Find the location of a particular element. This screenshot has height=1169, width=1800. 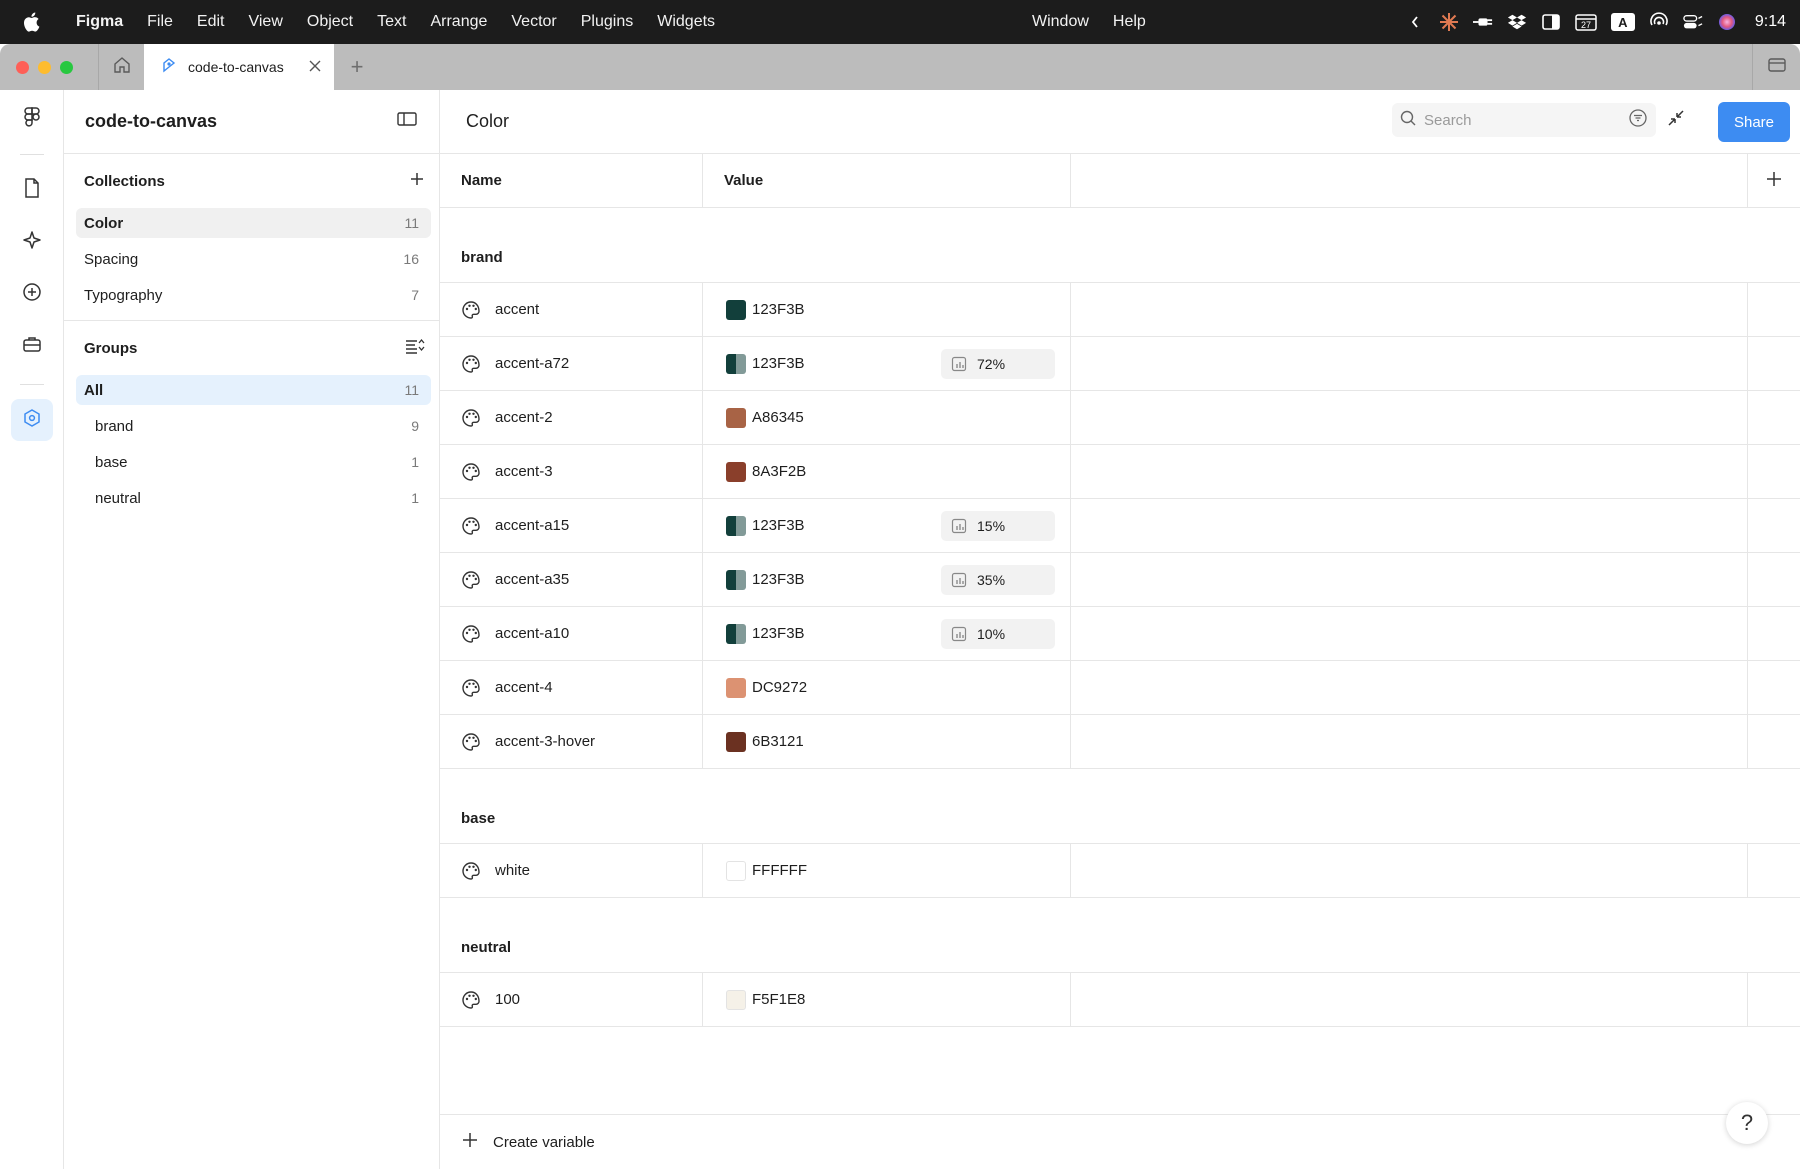

apple-icon is located at coordinates (40, 22).